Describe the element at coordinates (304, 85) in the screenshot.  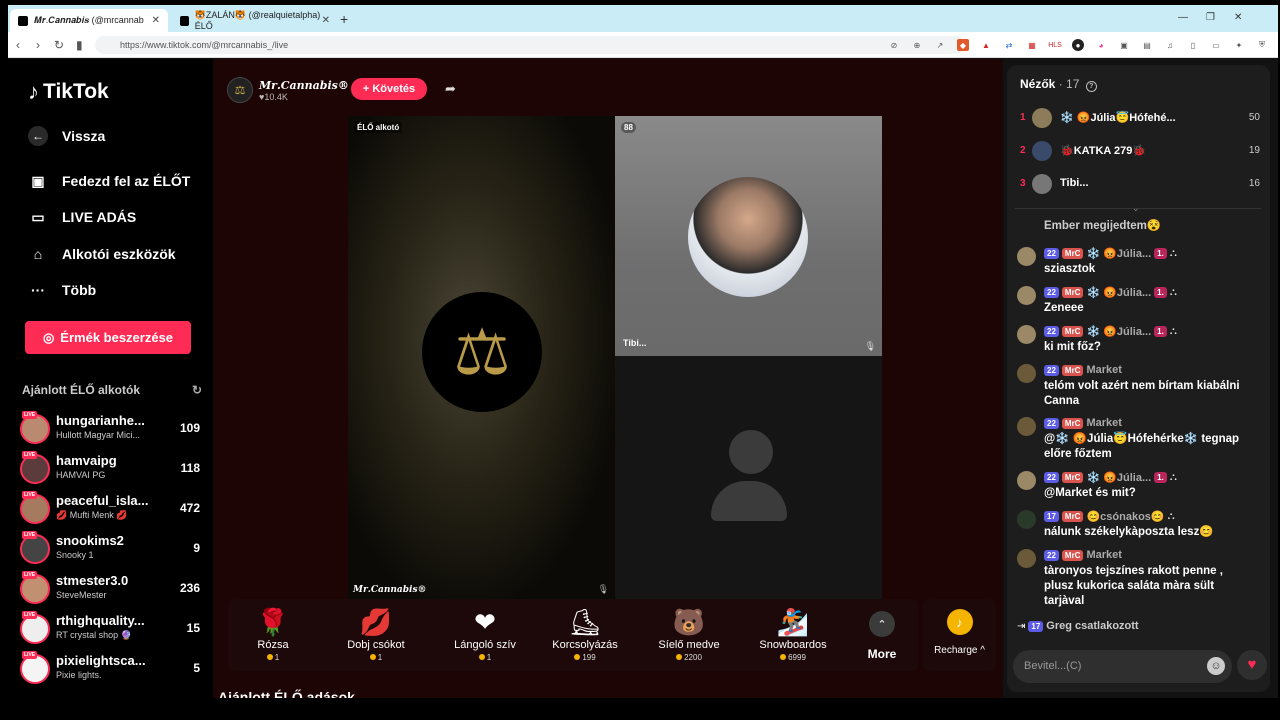
I see `streamer-name: 𝑴𝒓.𝑪𝒂𝒏𝒏𝒂𝒃𝒊𝒔®` at that location.